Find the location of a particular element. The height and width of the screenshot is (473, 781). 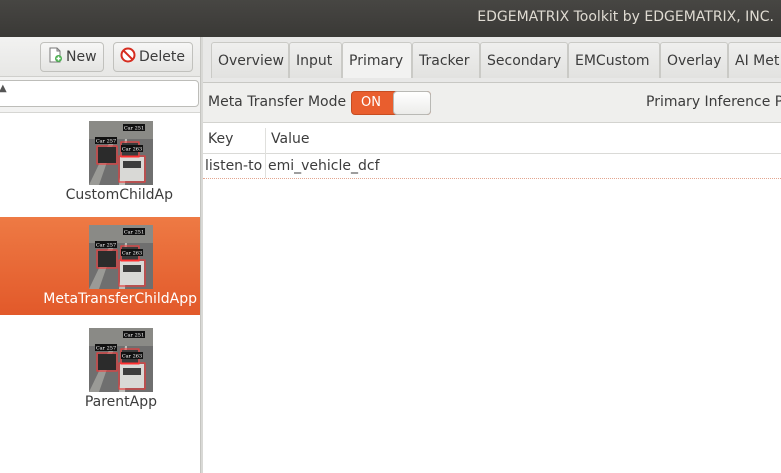

scroll-up-icon: ▲ is located at coordinates (3, 88).